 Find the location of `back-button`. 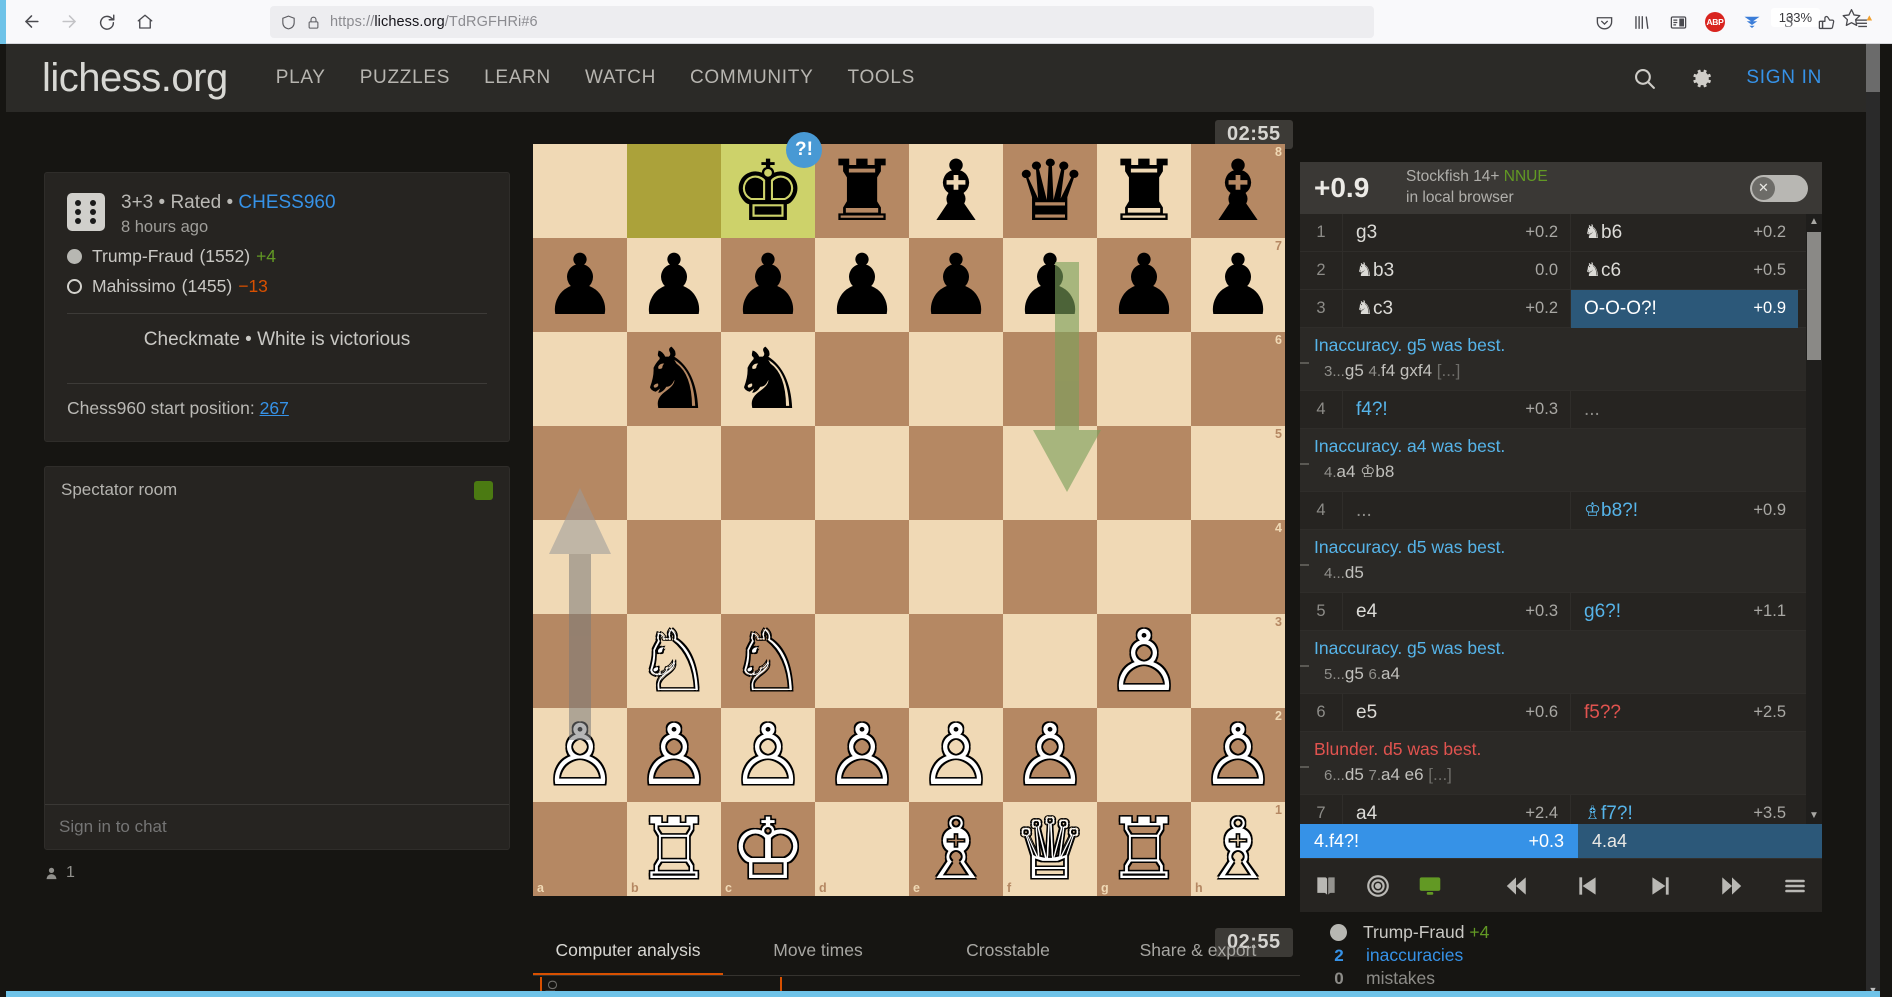

back-button is located at coordinates (31, 22).